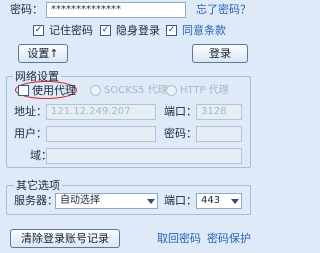 This screenshot has width=320, height=253. Describe the element at coordinates (71, 30) in the screenshot. I see `remember-password-label: 记住密码` at that location.